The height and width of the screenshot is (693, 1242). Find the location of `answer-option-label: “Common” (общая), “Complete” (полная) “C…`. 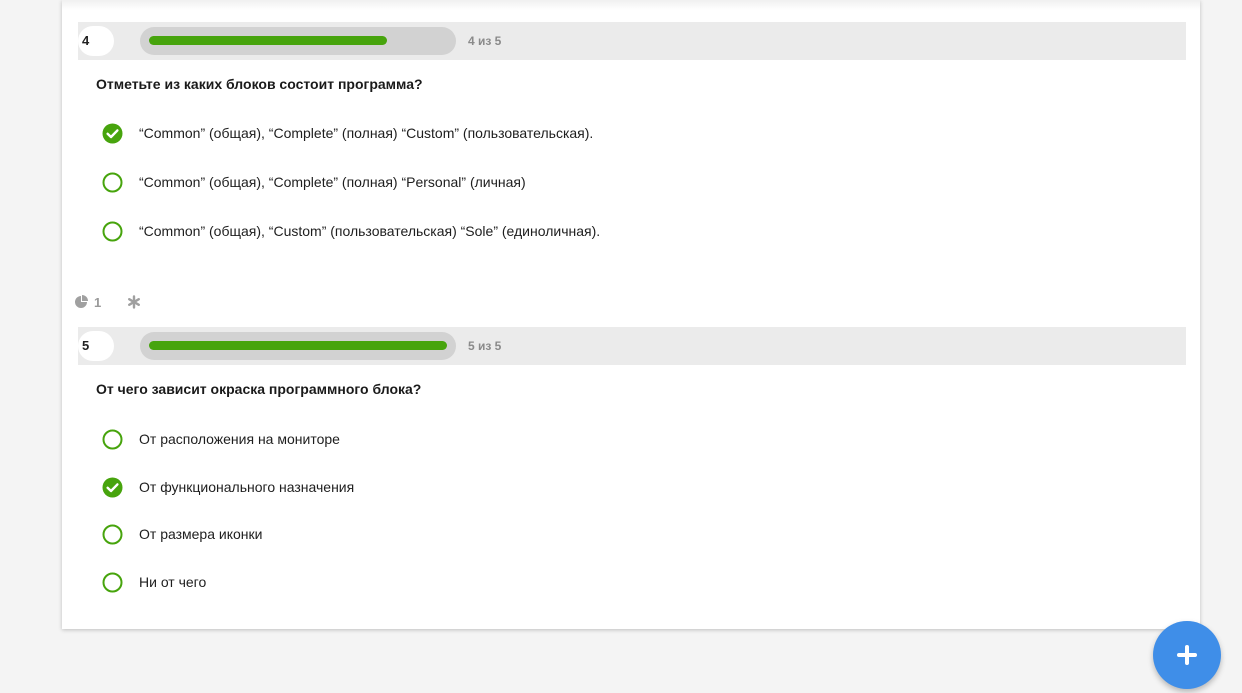

answer-option-label: “Common” (общая), “Complete” (полная) “C… is located at coordinates (366, 133).